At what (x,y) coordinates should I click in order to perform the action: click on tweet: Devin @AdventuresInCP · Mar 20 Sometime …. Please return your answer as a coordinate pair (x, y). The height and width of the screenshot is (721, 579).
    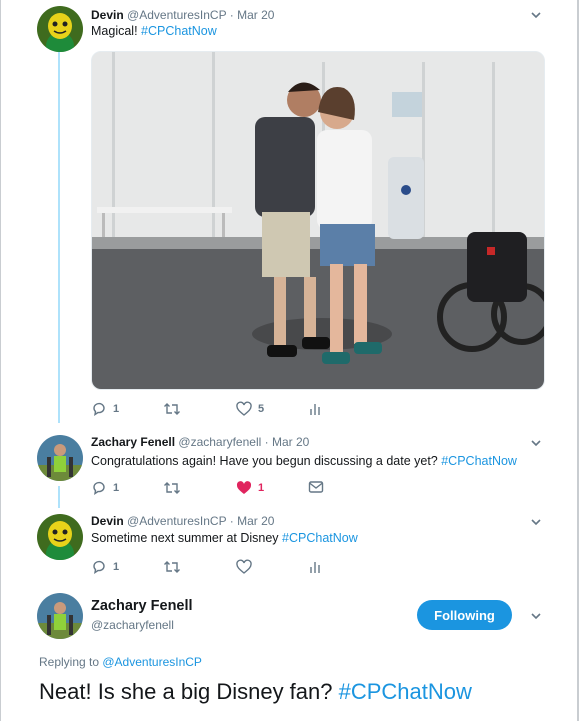
    Looking at the image, I should click on (289, 550).